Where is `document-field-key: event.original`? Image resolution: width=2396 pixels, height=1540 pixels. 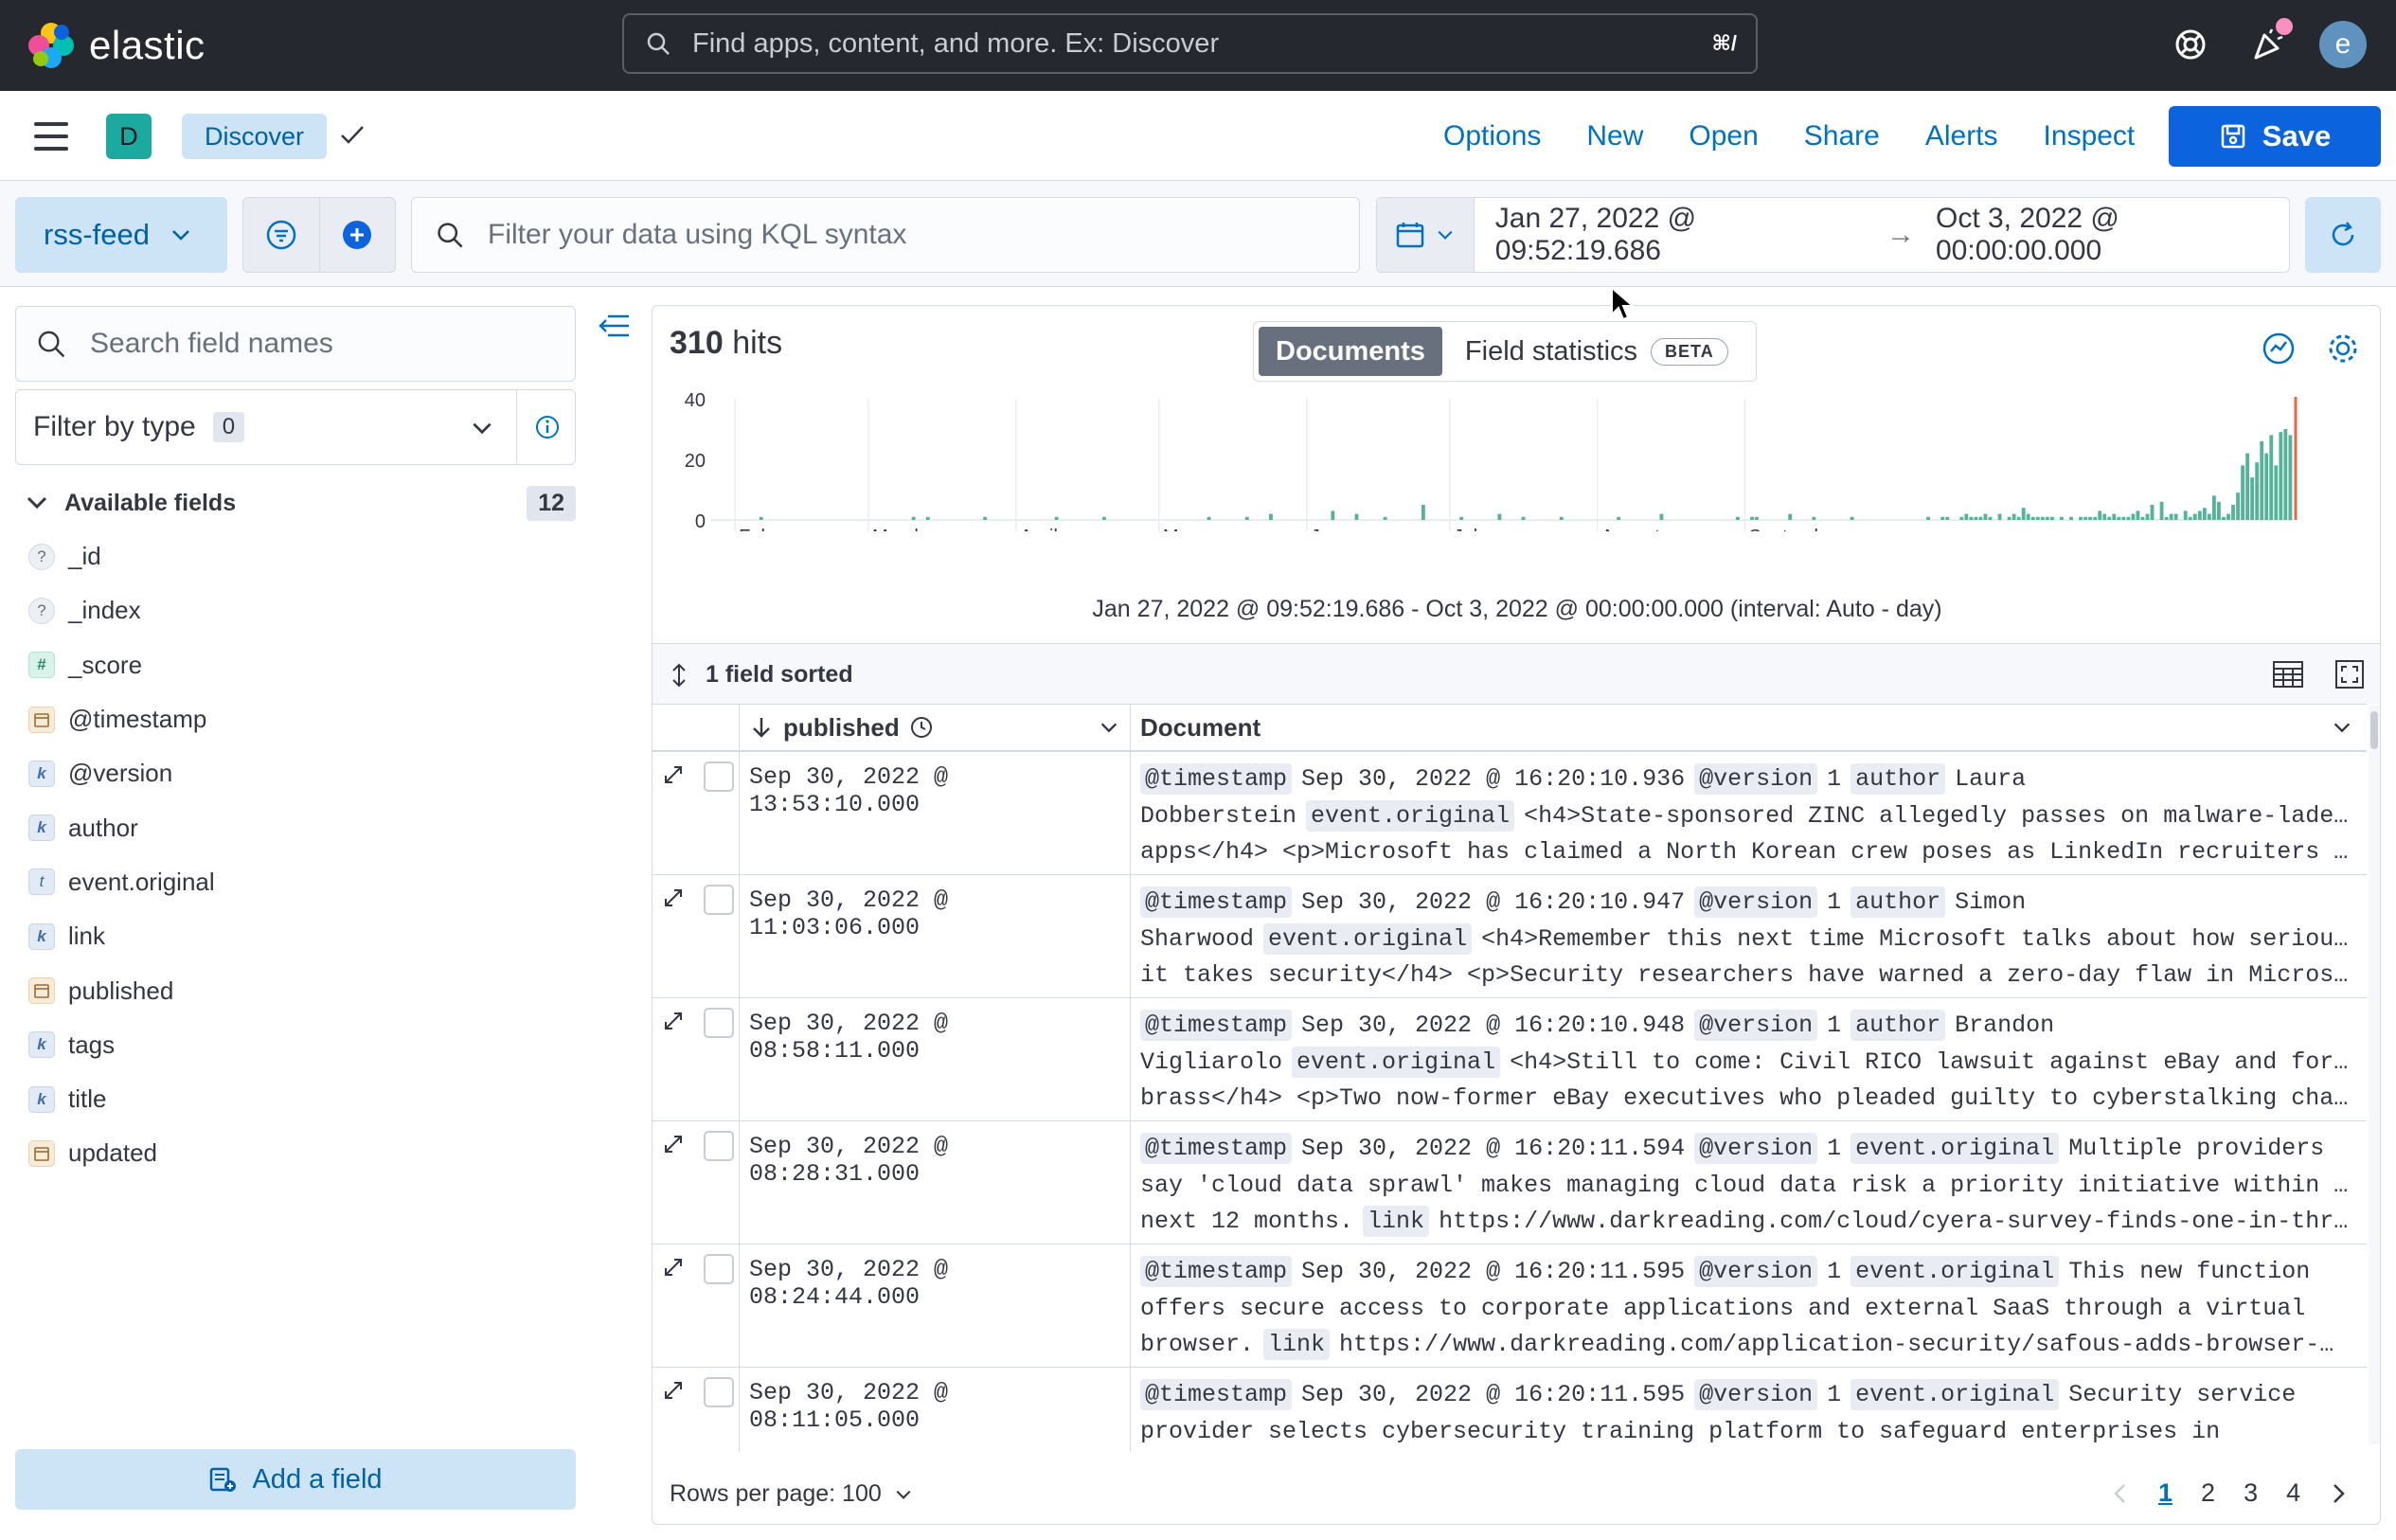
document-field-key: event.original is located at coordinates (1955, 1148).